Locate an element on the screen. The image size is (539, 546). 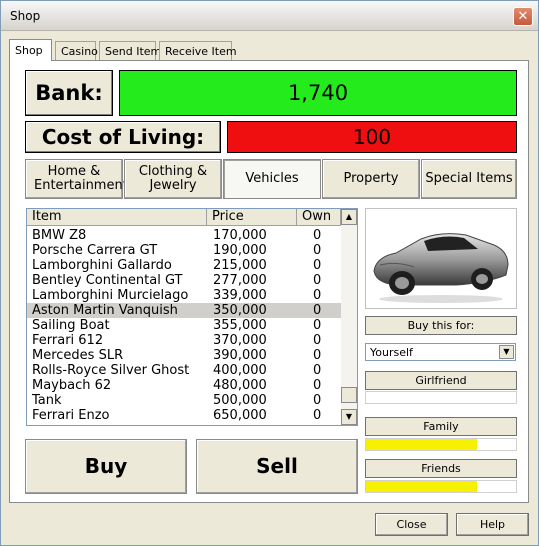
category-label: Special Items is located at coordinates (469, 178).